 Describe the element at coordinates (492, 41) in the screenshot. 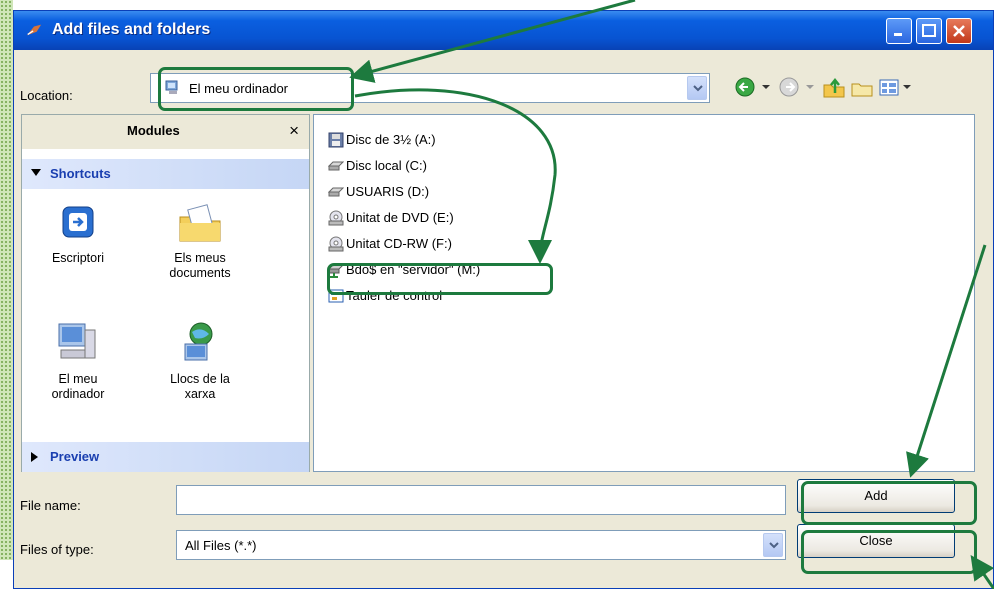

I see `arrow-to-location` at that location.